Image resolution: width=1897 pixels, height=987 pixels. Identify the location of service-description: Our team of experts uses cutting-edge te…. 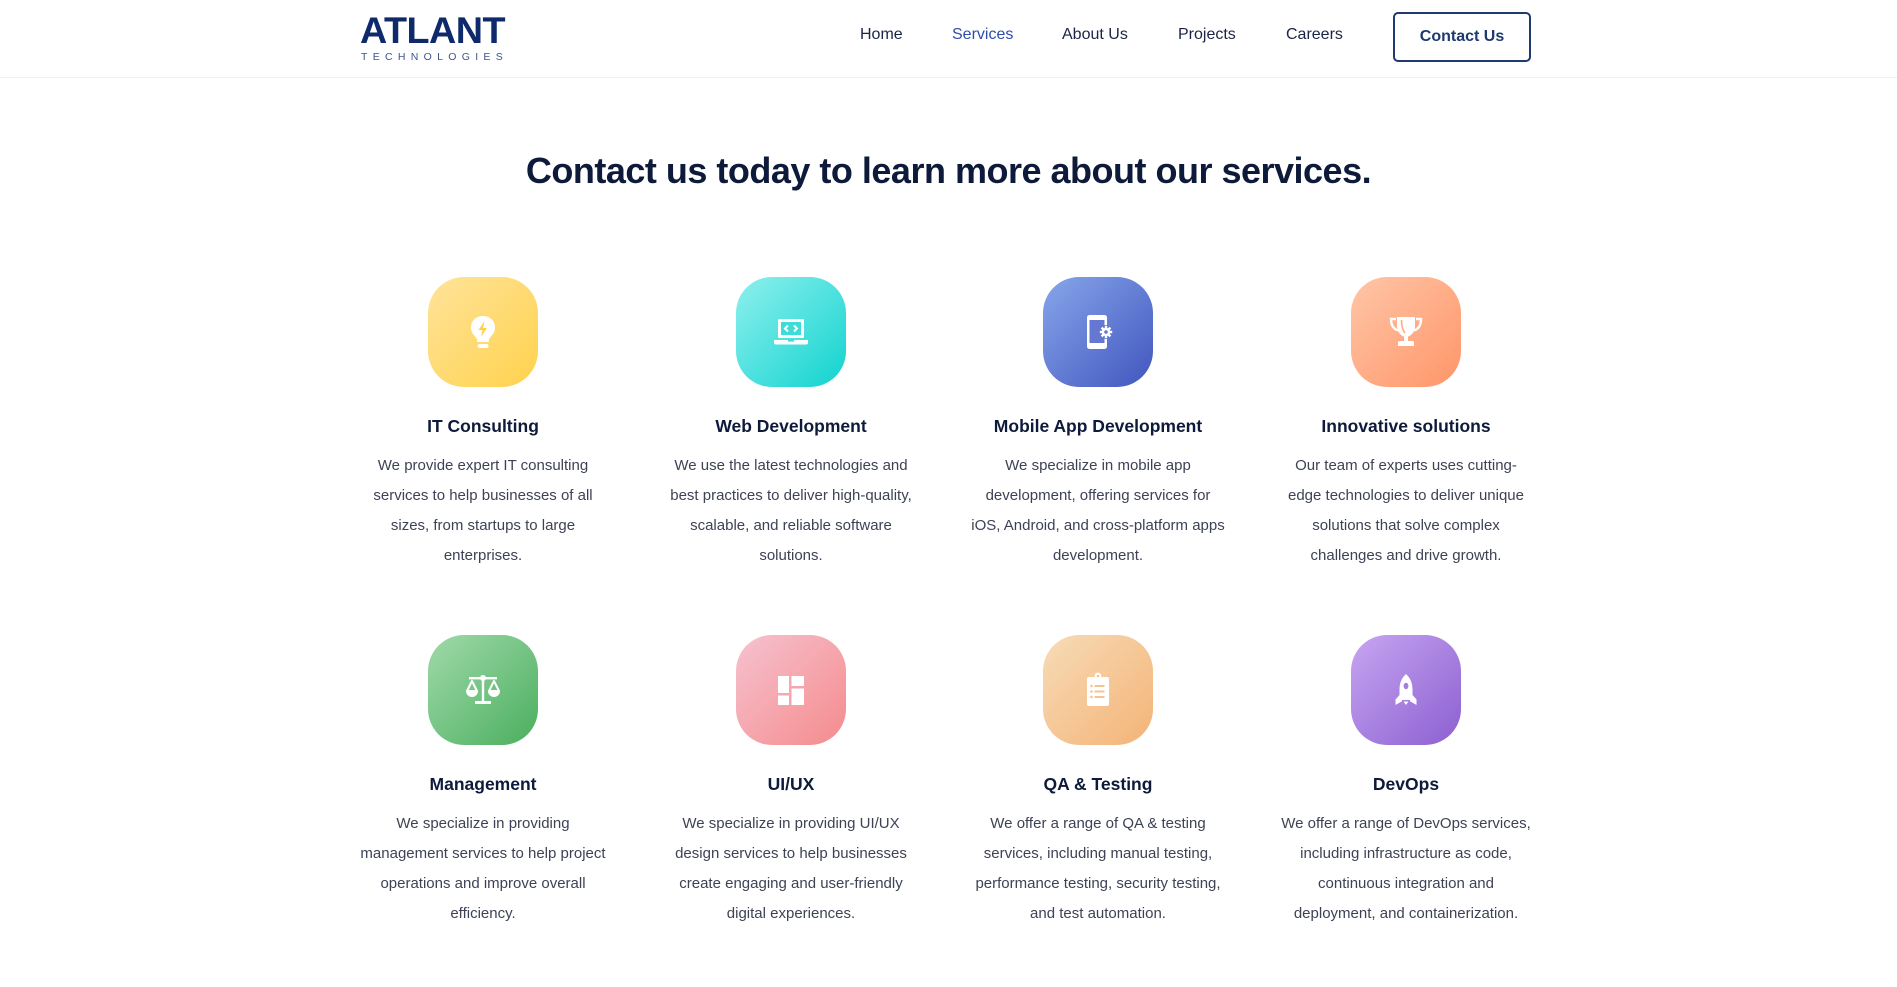
(1405, 510).